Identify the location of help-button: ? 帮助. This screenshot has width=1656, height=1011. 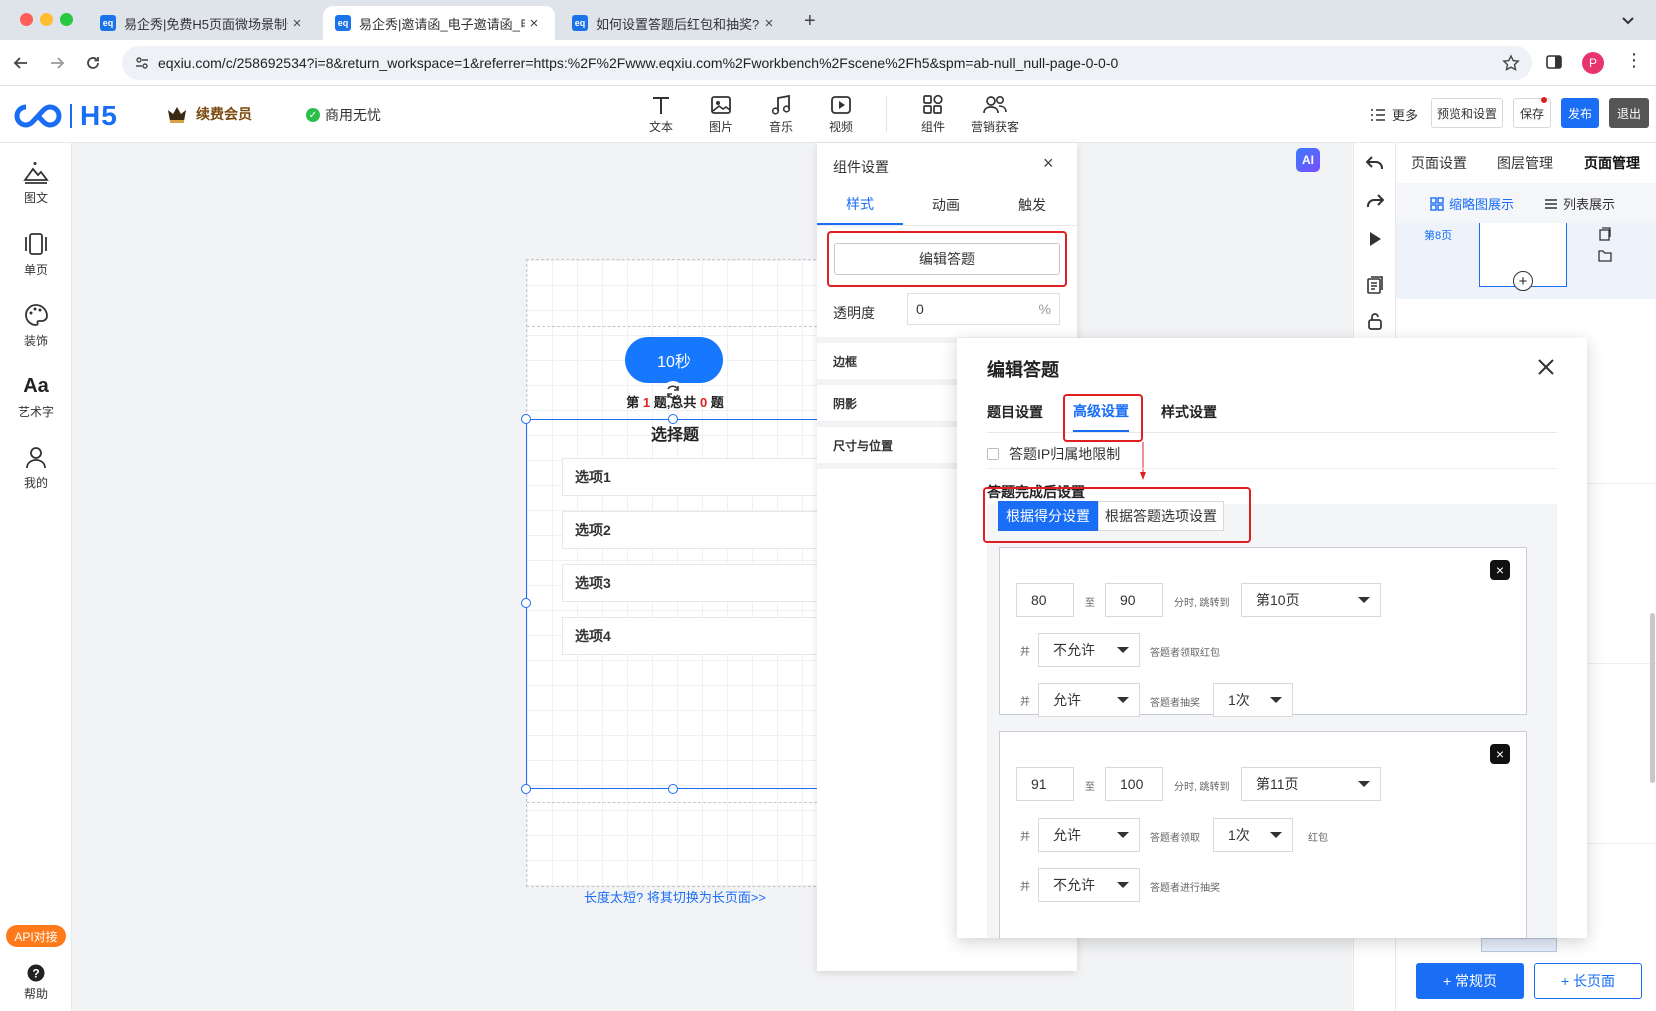
(36, 984).